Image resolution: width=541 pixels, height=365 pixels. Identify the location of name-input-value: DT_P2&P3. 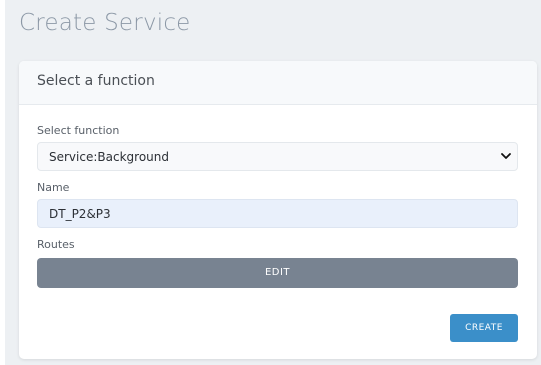
(80, 214).